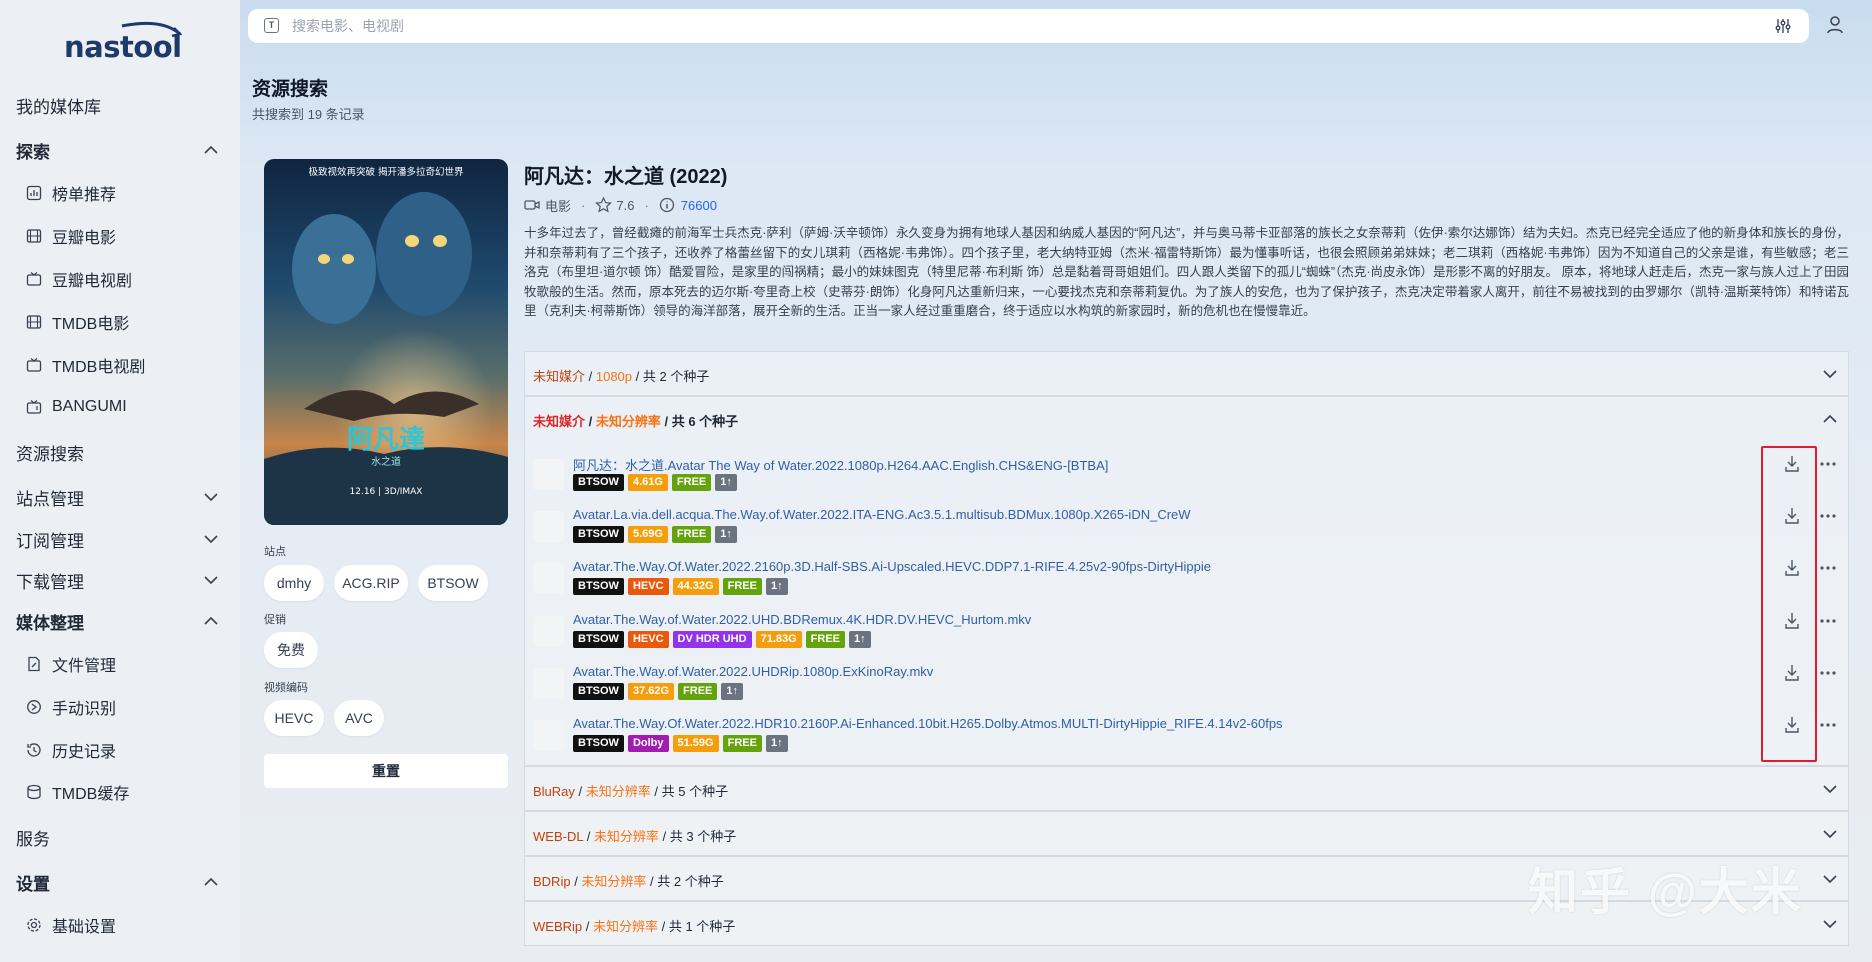 The image size is (1872, 962). What do you see at coordinates (120, 837) in the screenshot?
I see `sidebar-item-services: 服务` at bounding box center [120, 837].